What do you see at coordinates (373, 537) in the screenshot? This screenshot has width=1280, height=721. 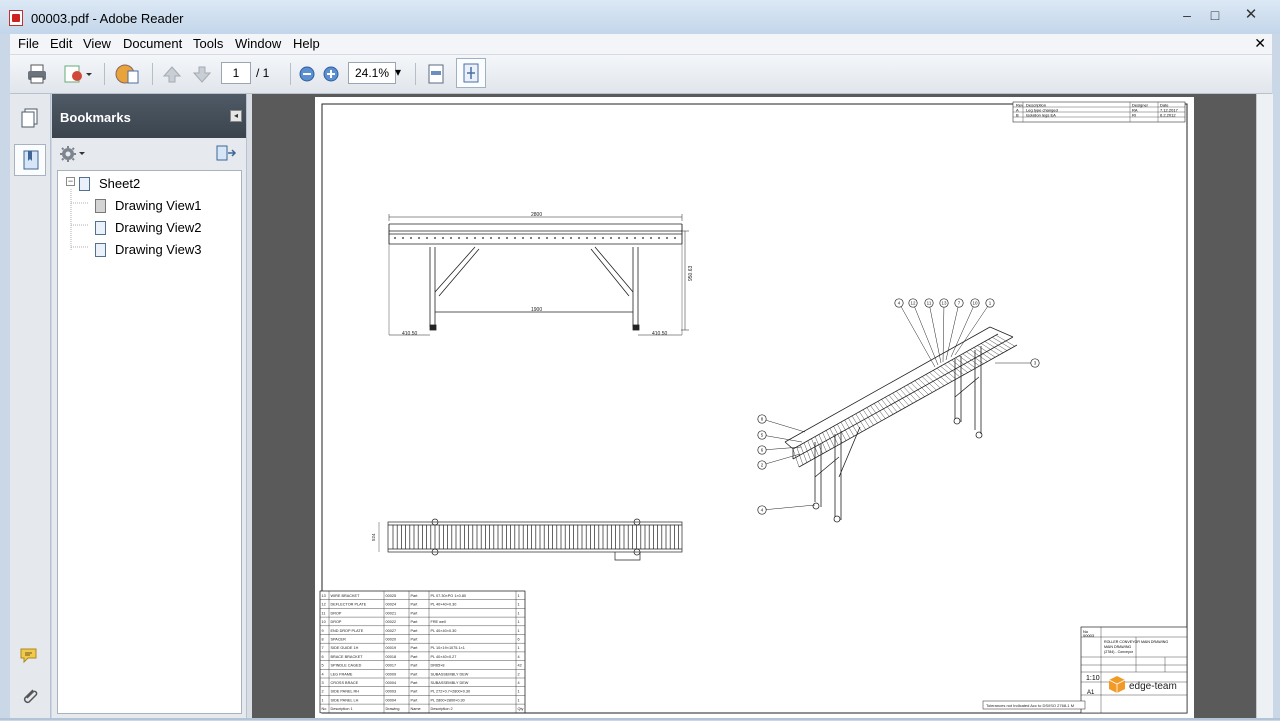 I see `dimension-label: 524` at bounding box center [373, 537].